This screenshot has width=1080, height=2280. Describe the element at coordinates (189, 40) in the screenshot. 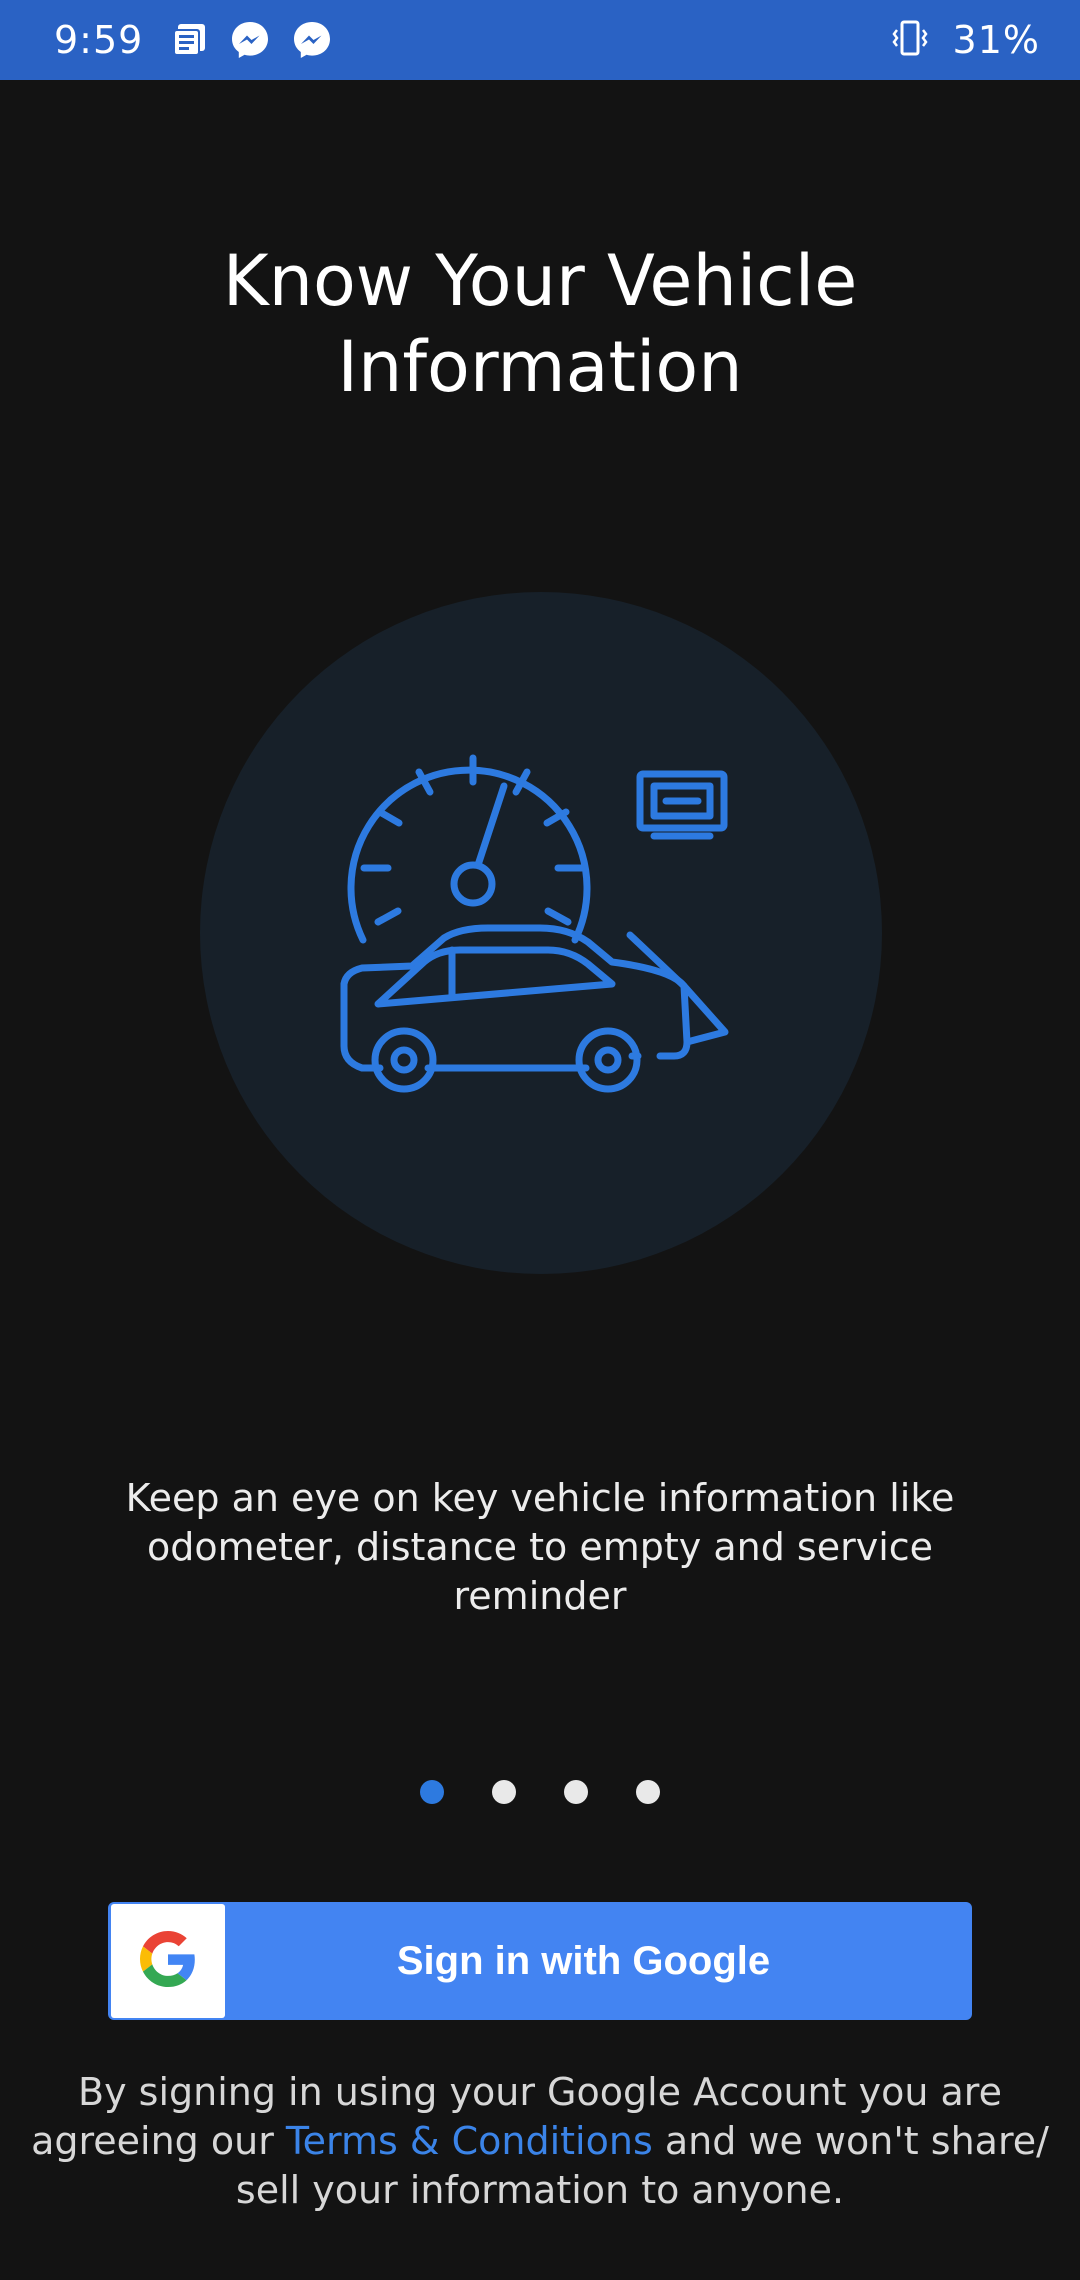

I see `news-icon` at that location.